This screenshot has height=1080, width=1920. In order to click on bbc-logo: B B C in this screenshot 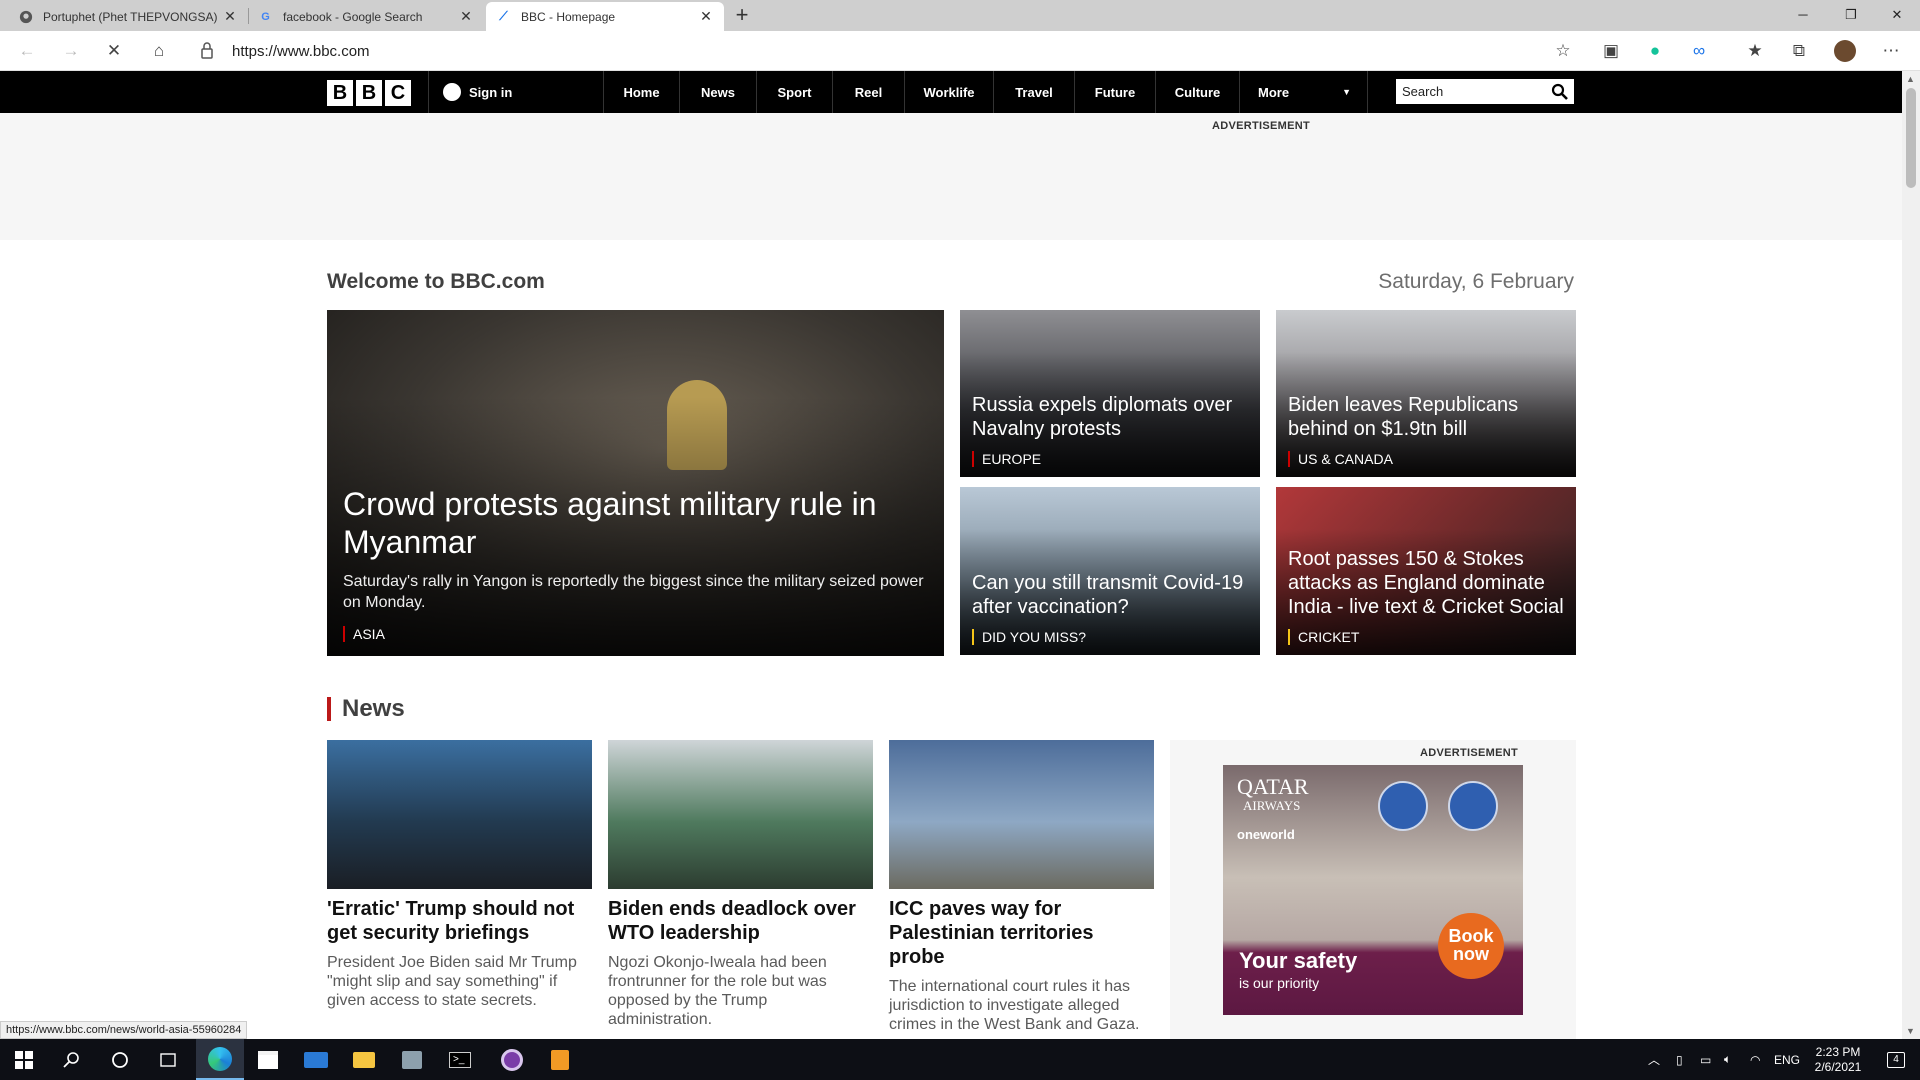, I will do `click(369, 93)`.